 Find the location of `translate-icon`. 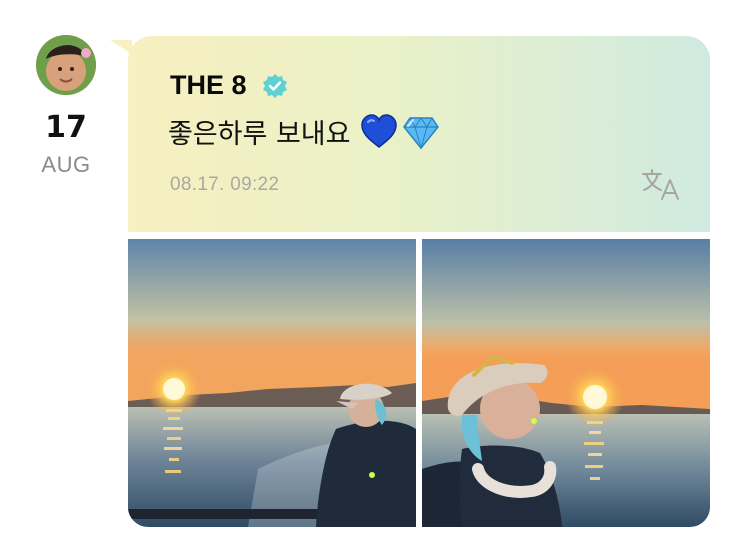

translate-icon is located at coordinates (661, 185).